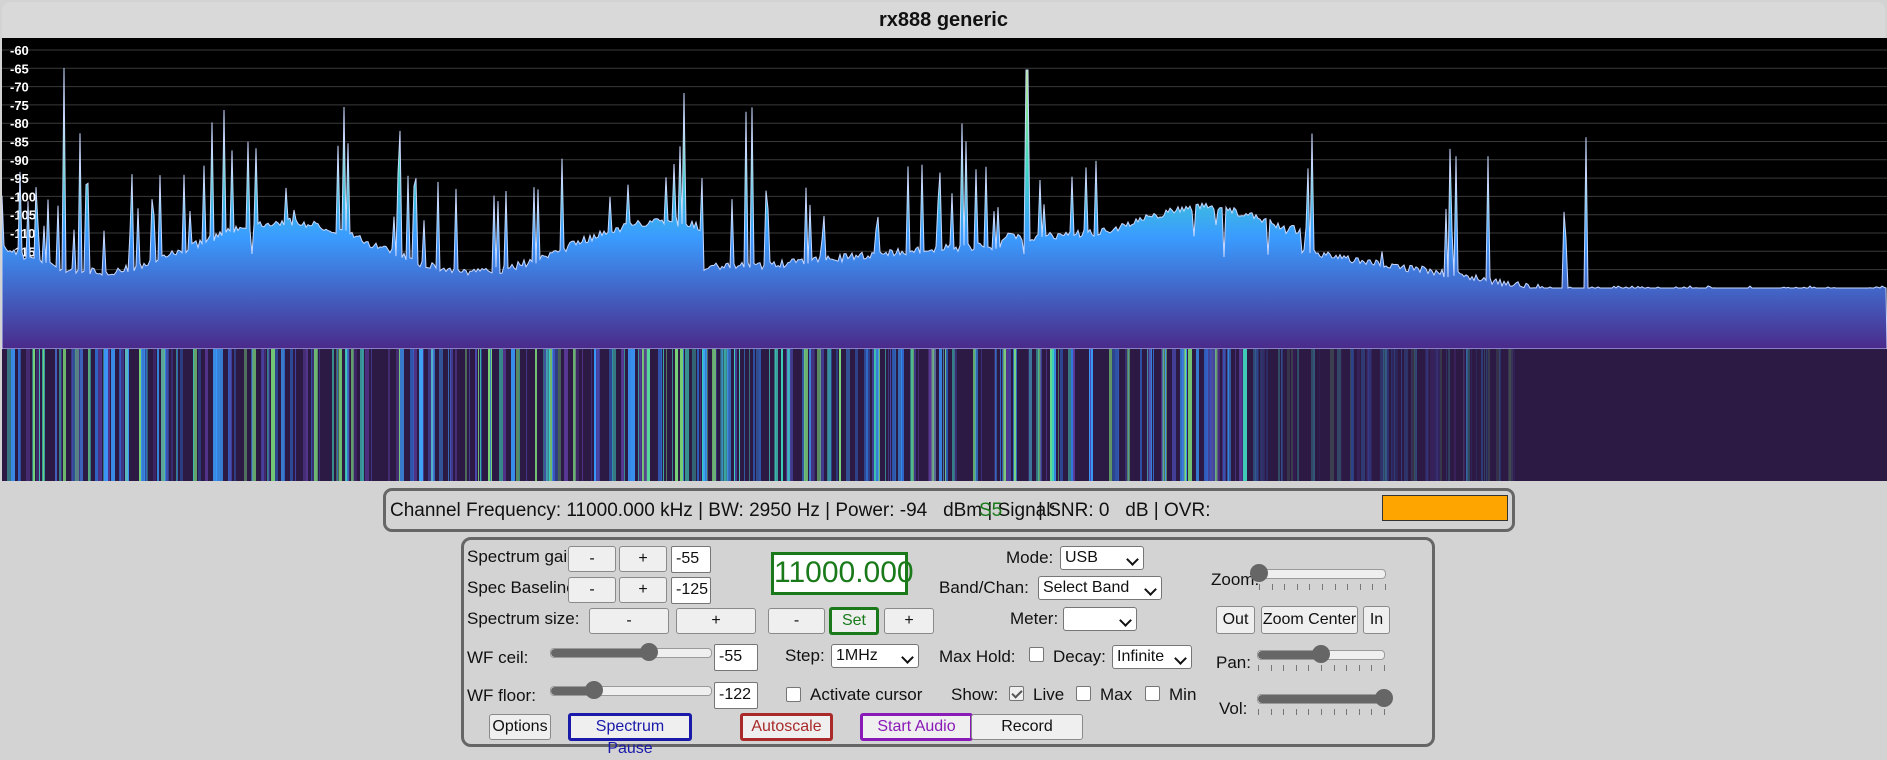 The image size is (1887, 760). Describe the element at coordinates (19, 68) in the screenshot. I see `y-axis-tick-label: -65` at that location.